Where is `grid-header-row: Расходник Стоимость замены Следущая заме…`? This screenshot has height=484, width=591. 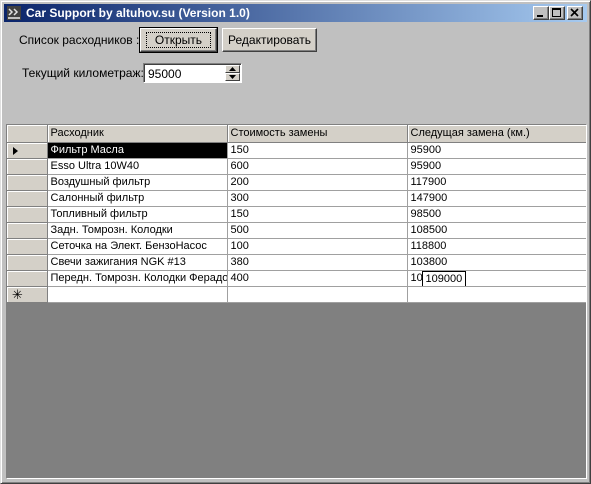
grid-header-row: Расходник Стоимость замены Следущая заме… is located at coordinates (296, 134).